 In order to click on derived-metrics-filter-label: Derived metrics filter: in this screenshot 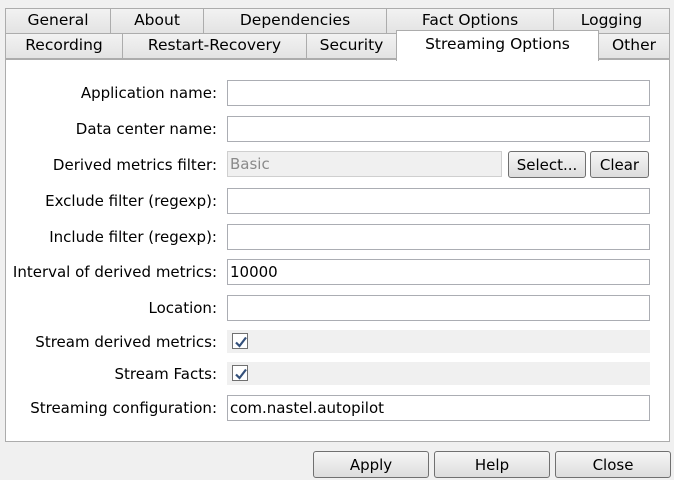, I will do `click(134, 165)`.